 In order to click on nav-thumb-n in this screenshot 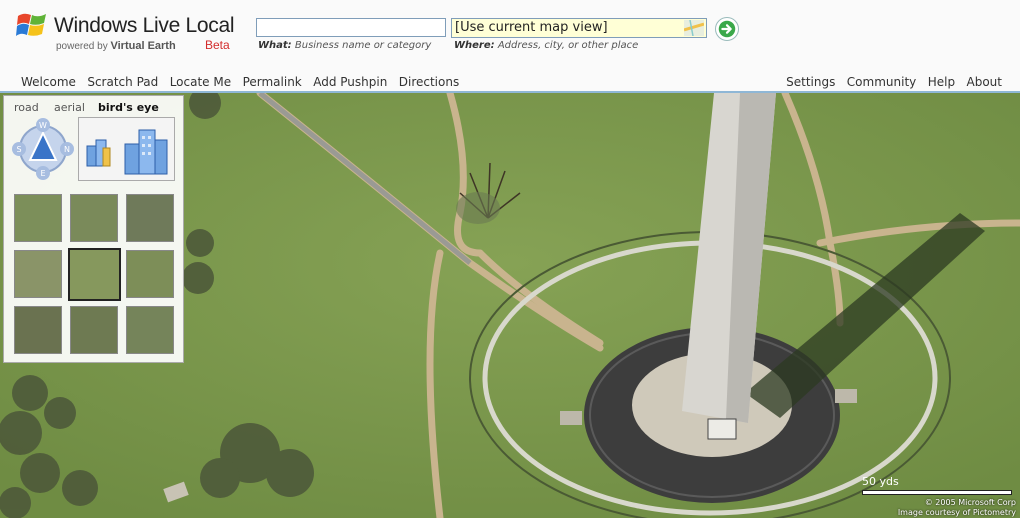, I will do `click(94, 218)`.